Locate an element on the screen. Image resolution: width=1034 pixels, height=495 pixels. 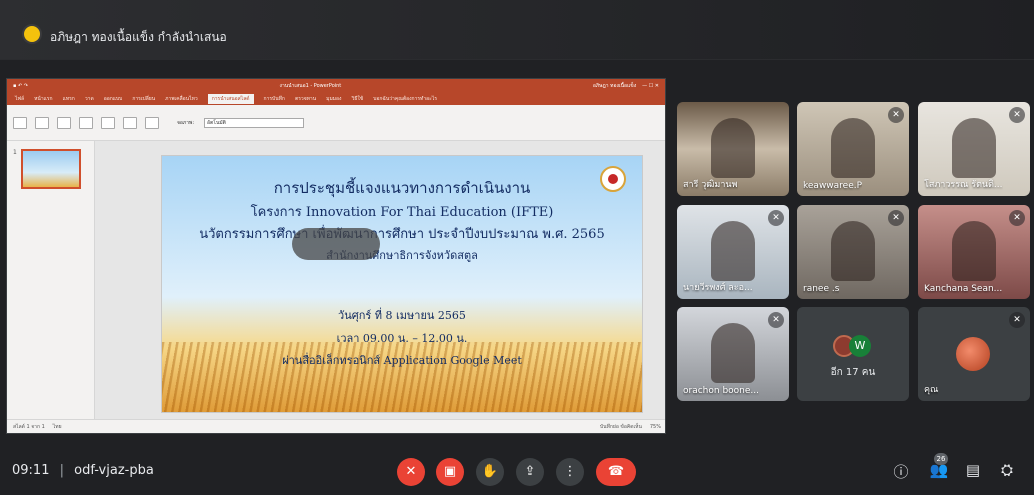
ppt-tab: แทรก is located at coordinates (69, 99).